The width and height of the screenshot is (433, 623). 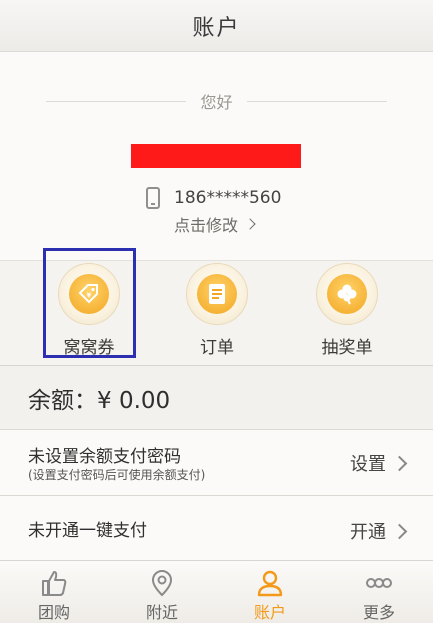 What do you see at coordinates (216, 528) in the screenshot?
I see `one-click-pay-row: 未开通一键支付 开通` at bounding box center [216, 528].